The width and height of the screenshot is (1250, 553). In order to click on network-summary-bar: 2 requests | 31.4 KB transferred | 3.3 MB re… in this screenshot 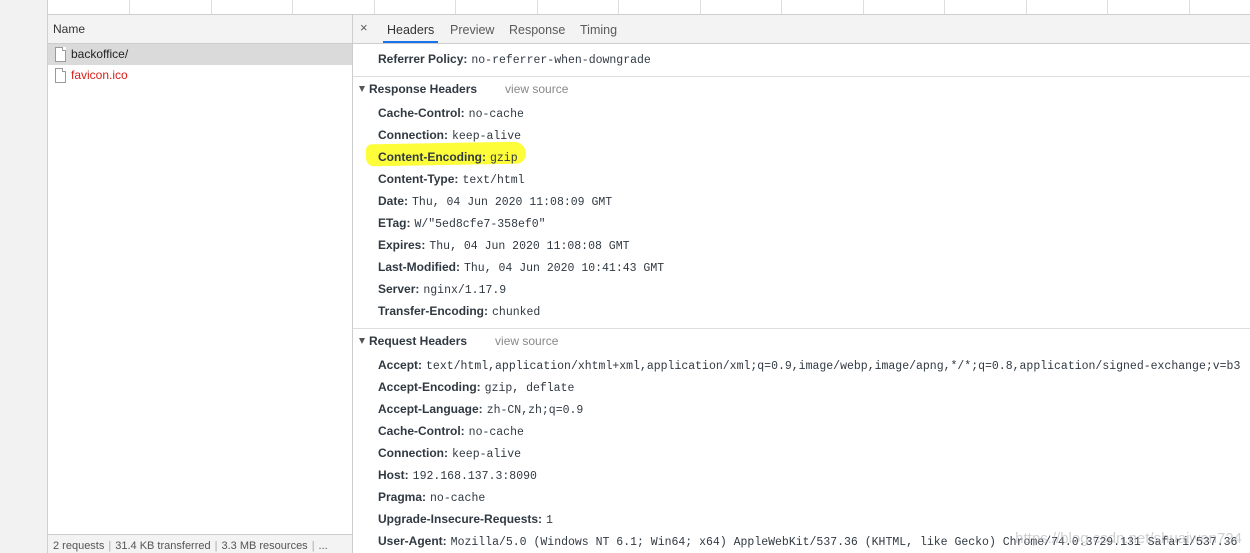, I will do `click(200, 543)`.